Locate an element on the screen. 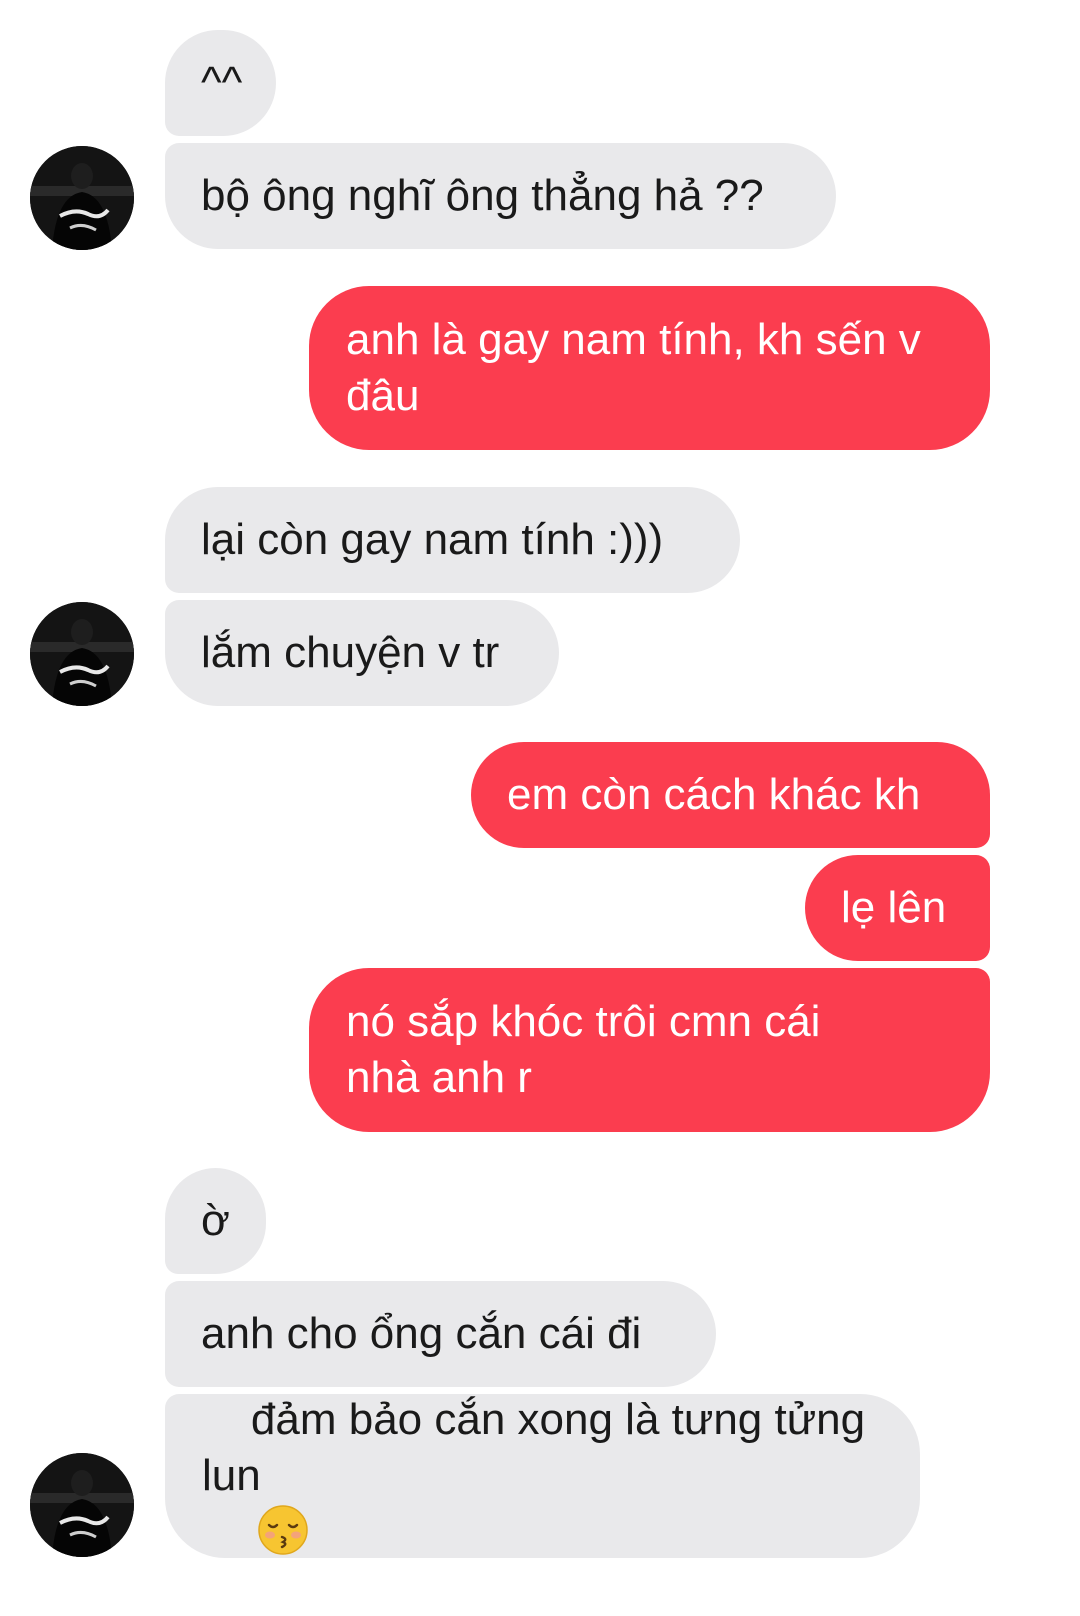 This screenshot has height=1616, width=1080. message-text: anh là gay nam tính, kh sến v đâu is located at coordinates (640, 367).